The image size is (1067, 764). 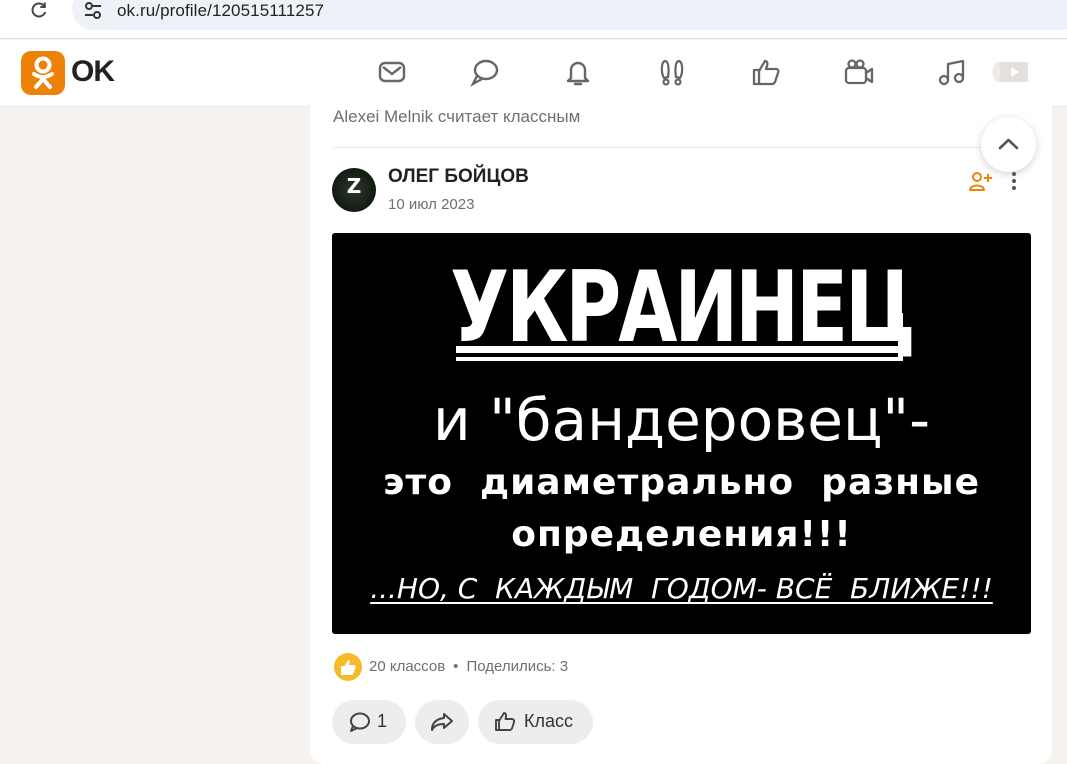 I want to click on avatar: Z, so click(x=354, y=190).